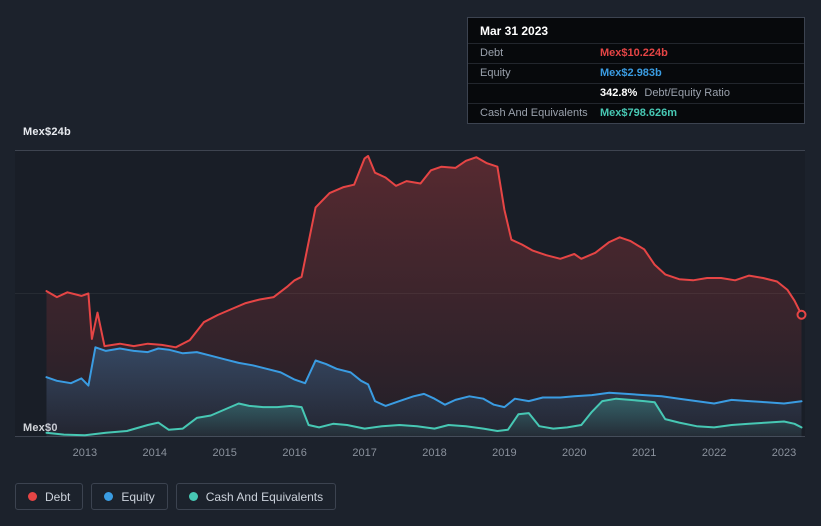 Image resolution: width=821 pixels, height=526 pixels. I want to click on tooltip-debt-row: Debt Mex$10.224b, so click(636, 53).